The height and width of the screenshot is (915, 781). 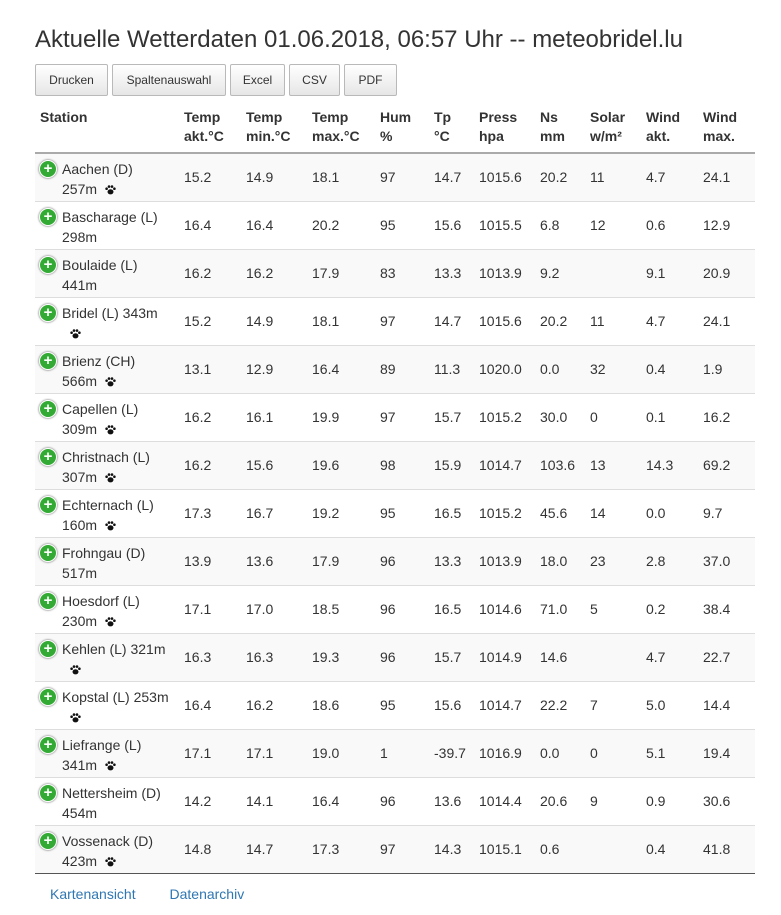 I want to click on col-header-wind-max: Wind max., so click(x=726, y=129).